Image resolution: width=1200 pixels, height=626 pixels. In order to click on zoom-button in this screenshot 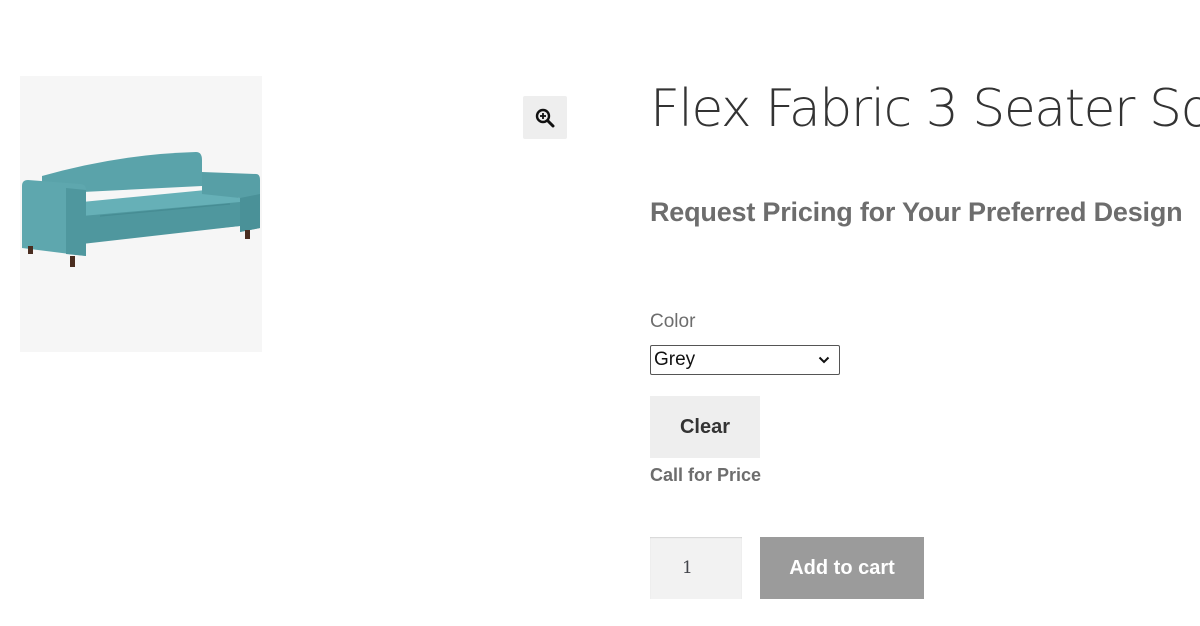, I will do `click(545, 117)`.